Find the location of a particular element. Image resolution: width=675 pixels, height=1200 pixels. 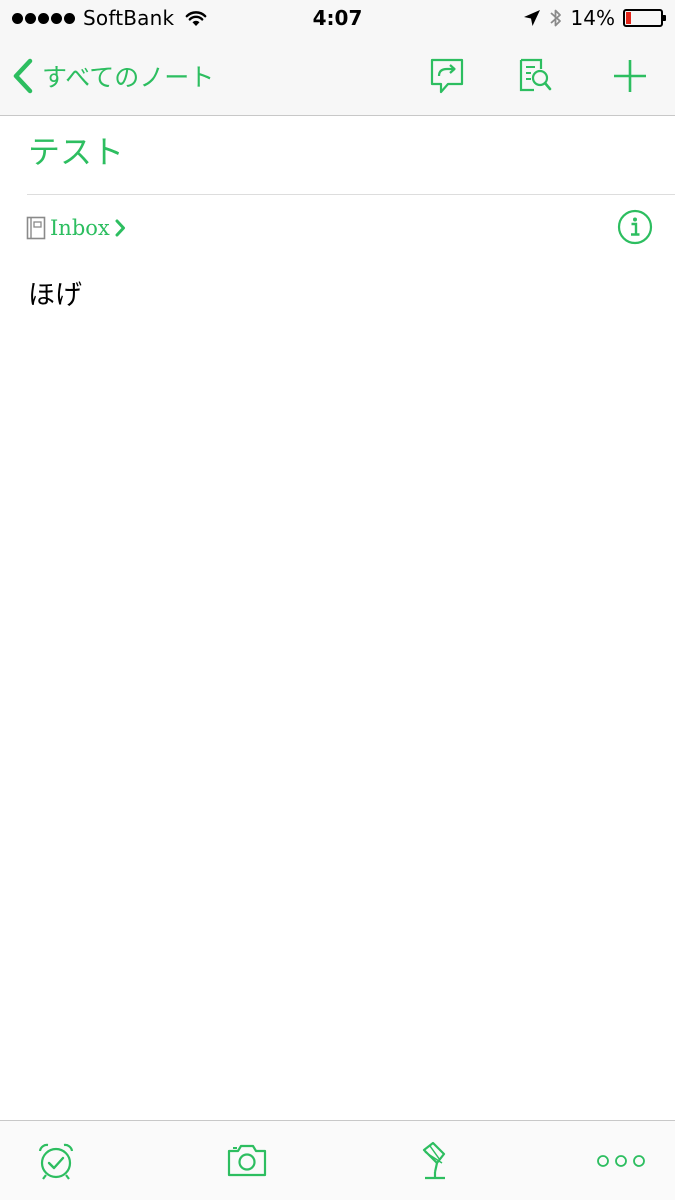

bluetooth-icon is located at coordinates (555, 18).